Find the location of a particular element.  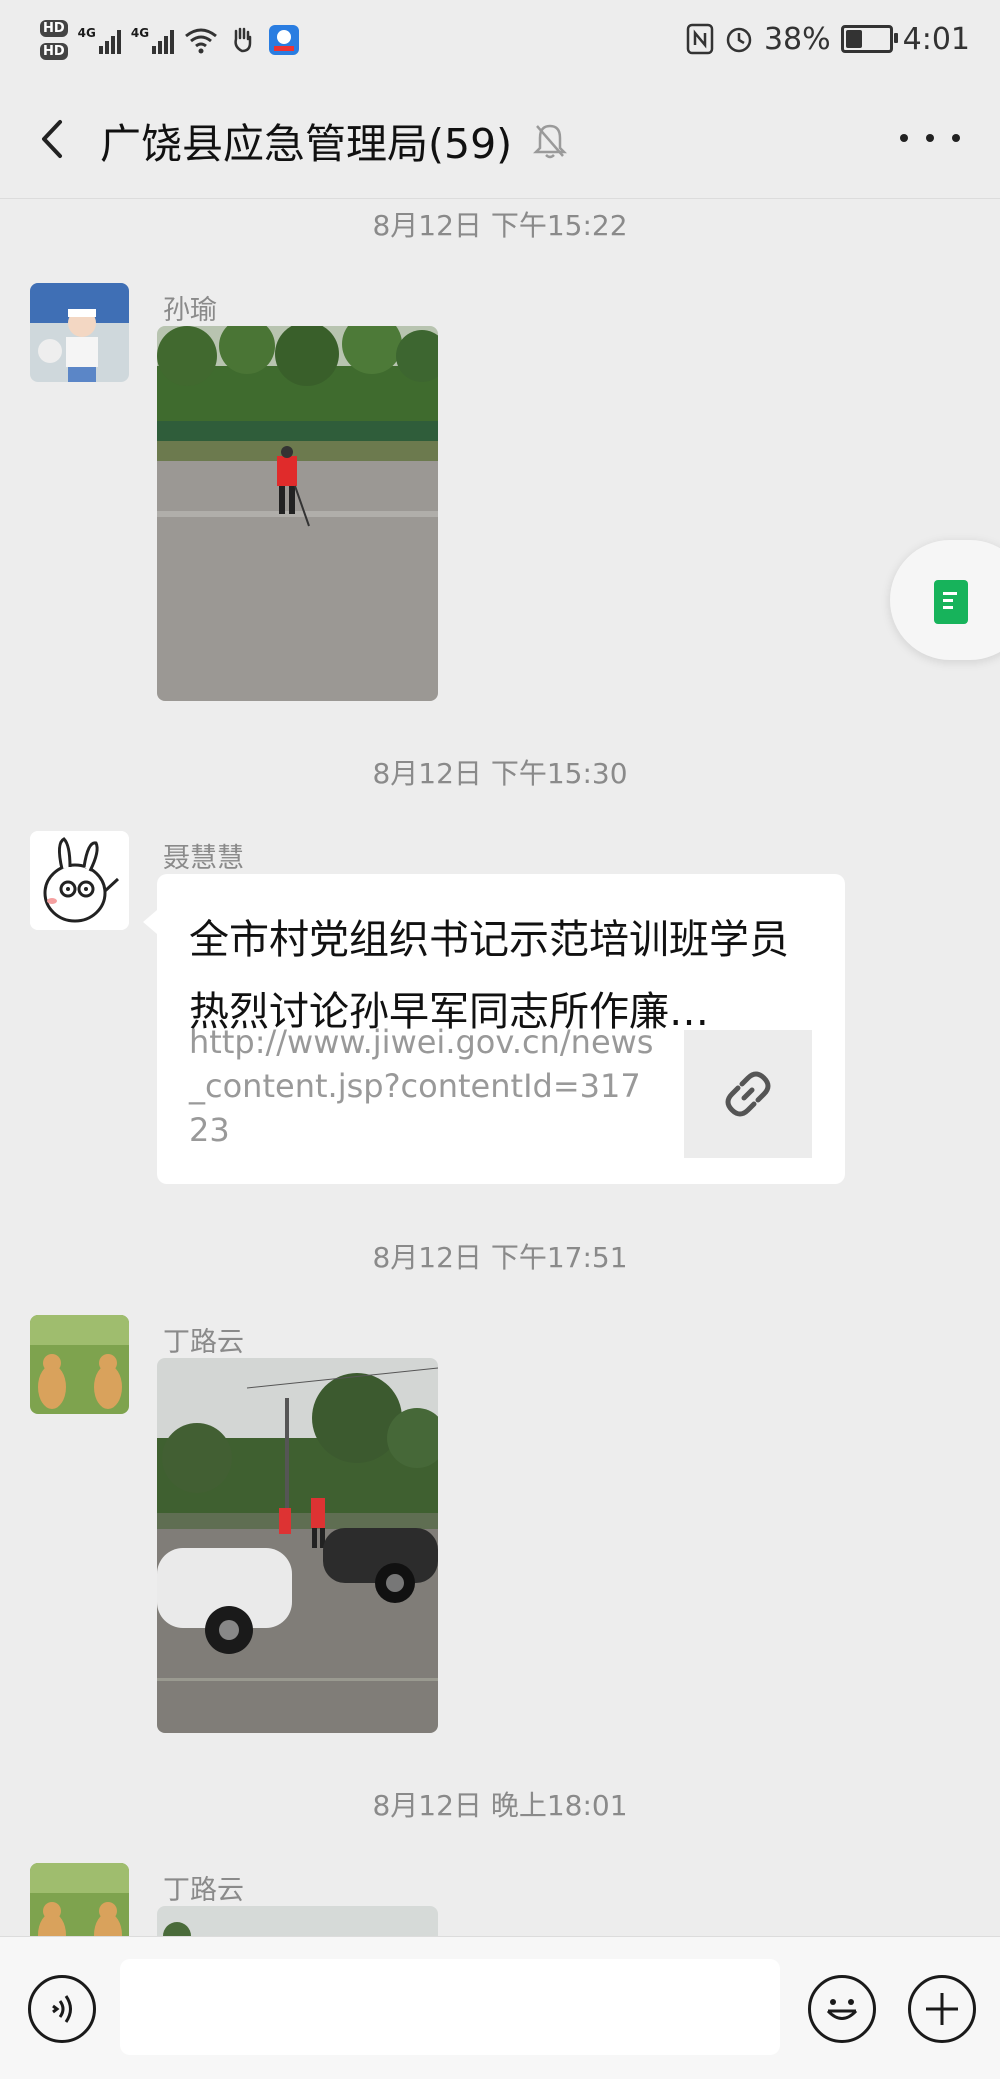

message-timestamp: 8月12日 下午15:30 is located at coordinates (500, 773).